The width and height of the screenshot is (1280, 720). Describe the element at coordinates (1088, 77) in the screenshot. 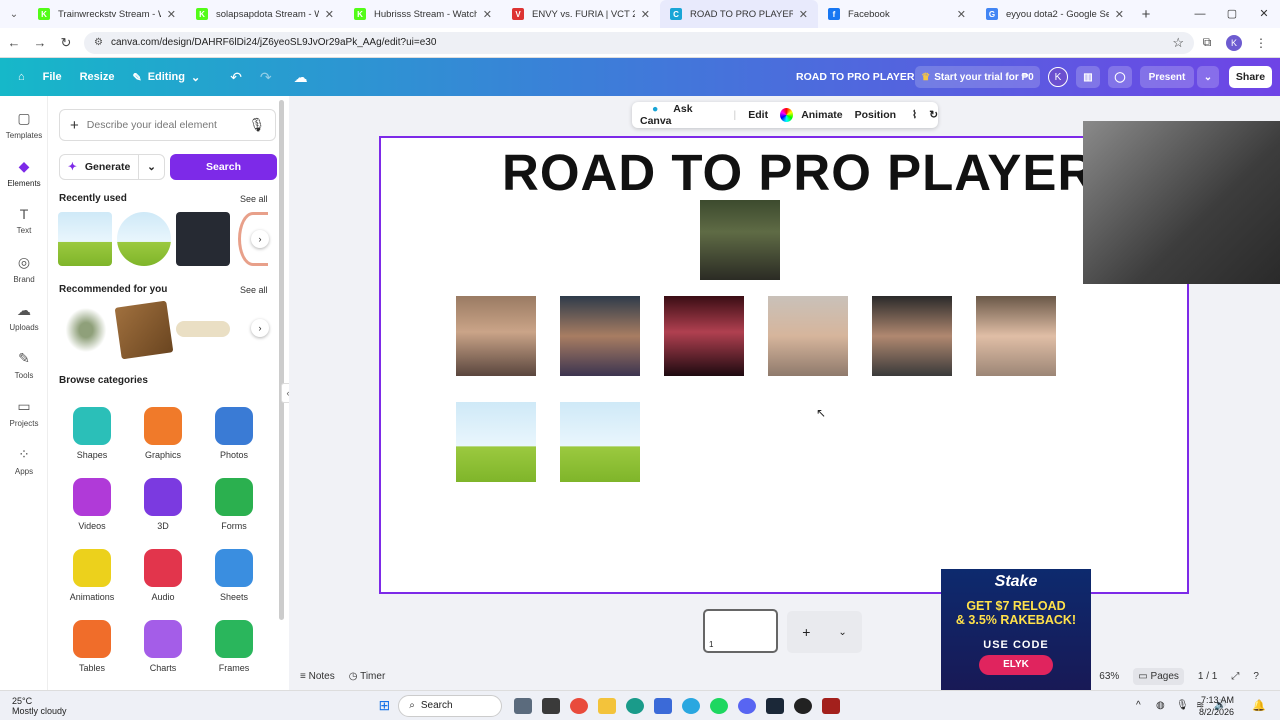

I see `insights-icon: ▥` at that location.